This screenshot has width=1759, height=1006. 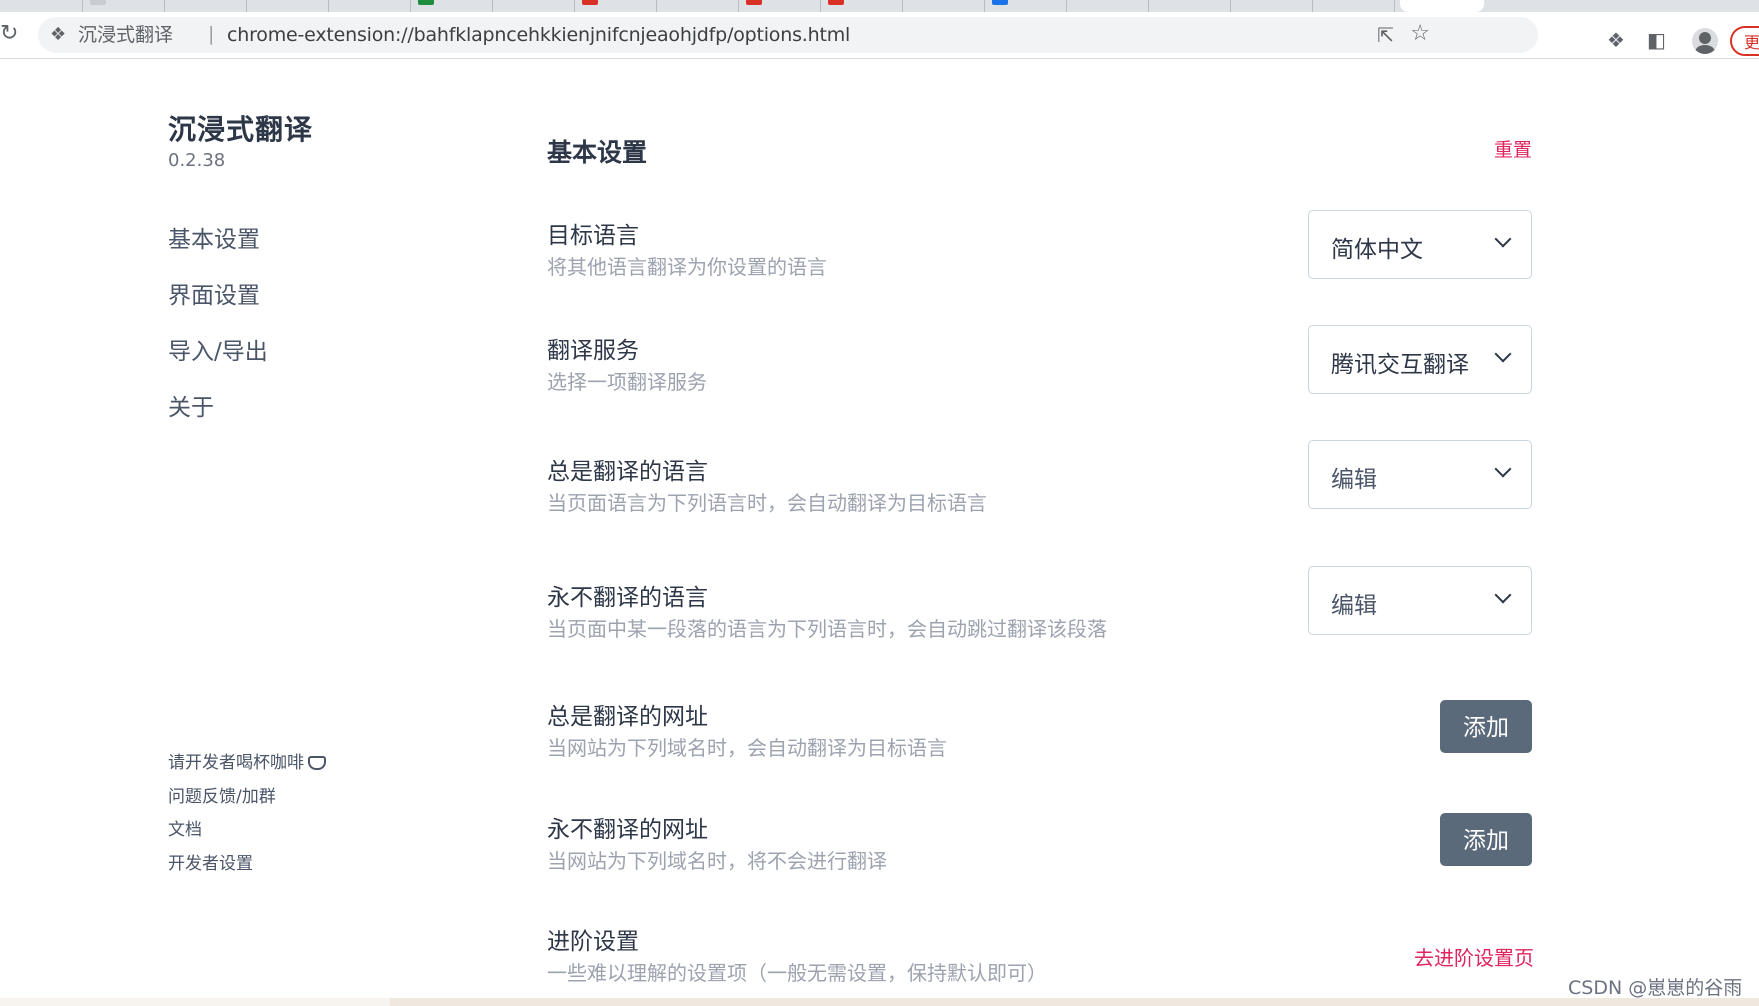 What do you see at coordinates (1420, 600) in the screenshot?
I see `never-translate-languages-select: 编辑` at bounding box center [1420, 600].